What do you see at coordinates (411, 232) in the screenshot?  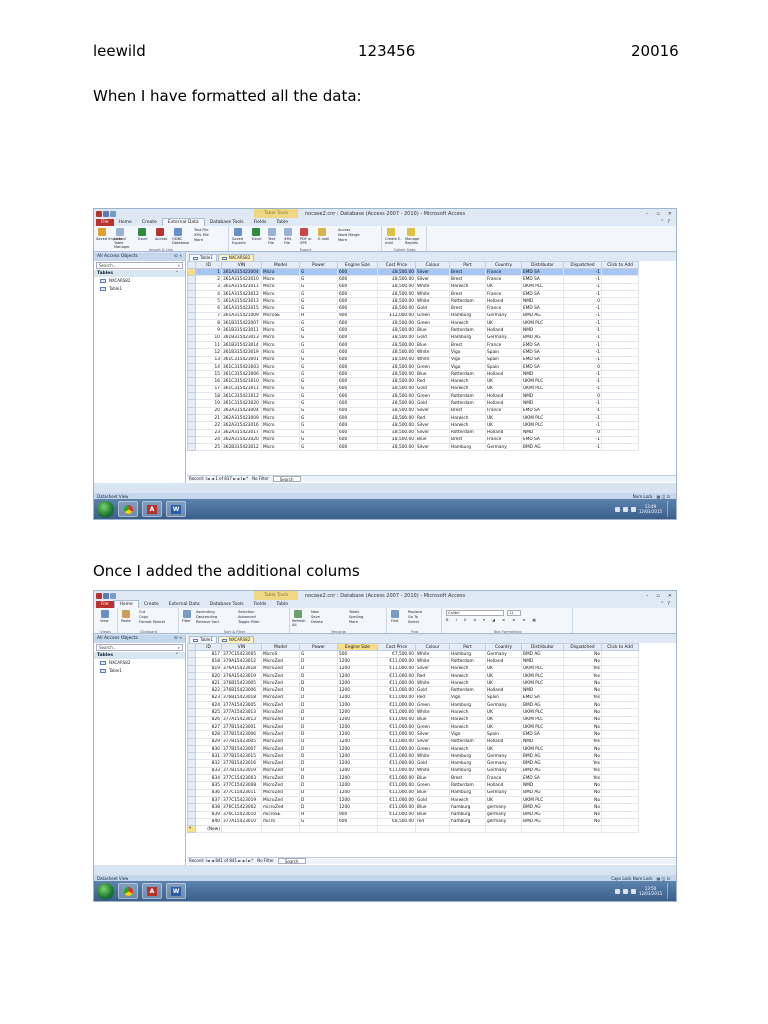 I see `manage-replies-icon` at bounding box center [411, 232].